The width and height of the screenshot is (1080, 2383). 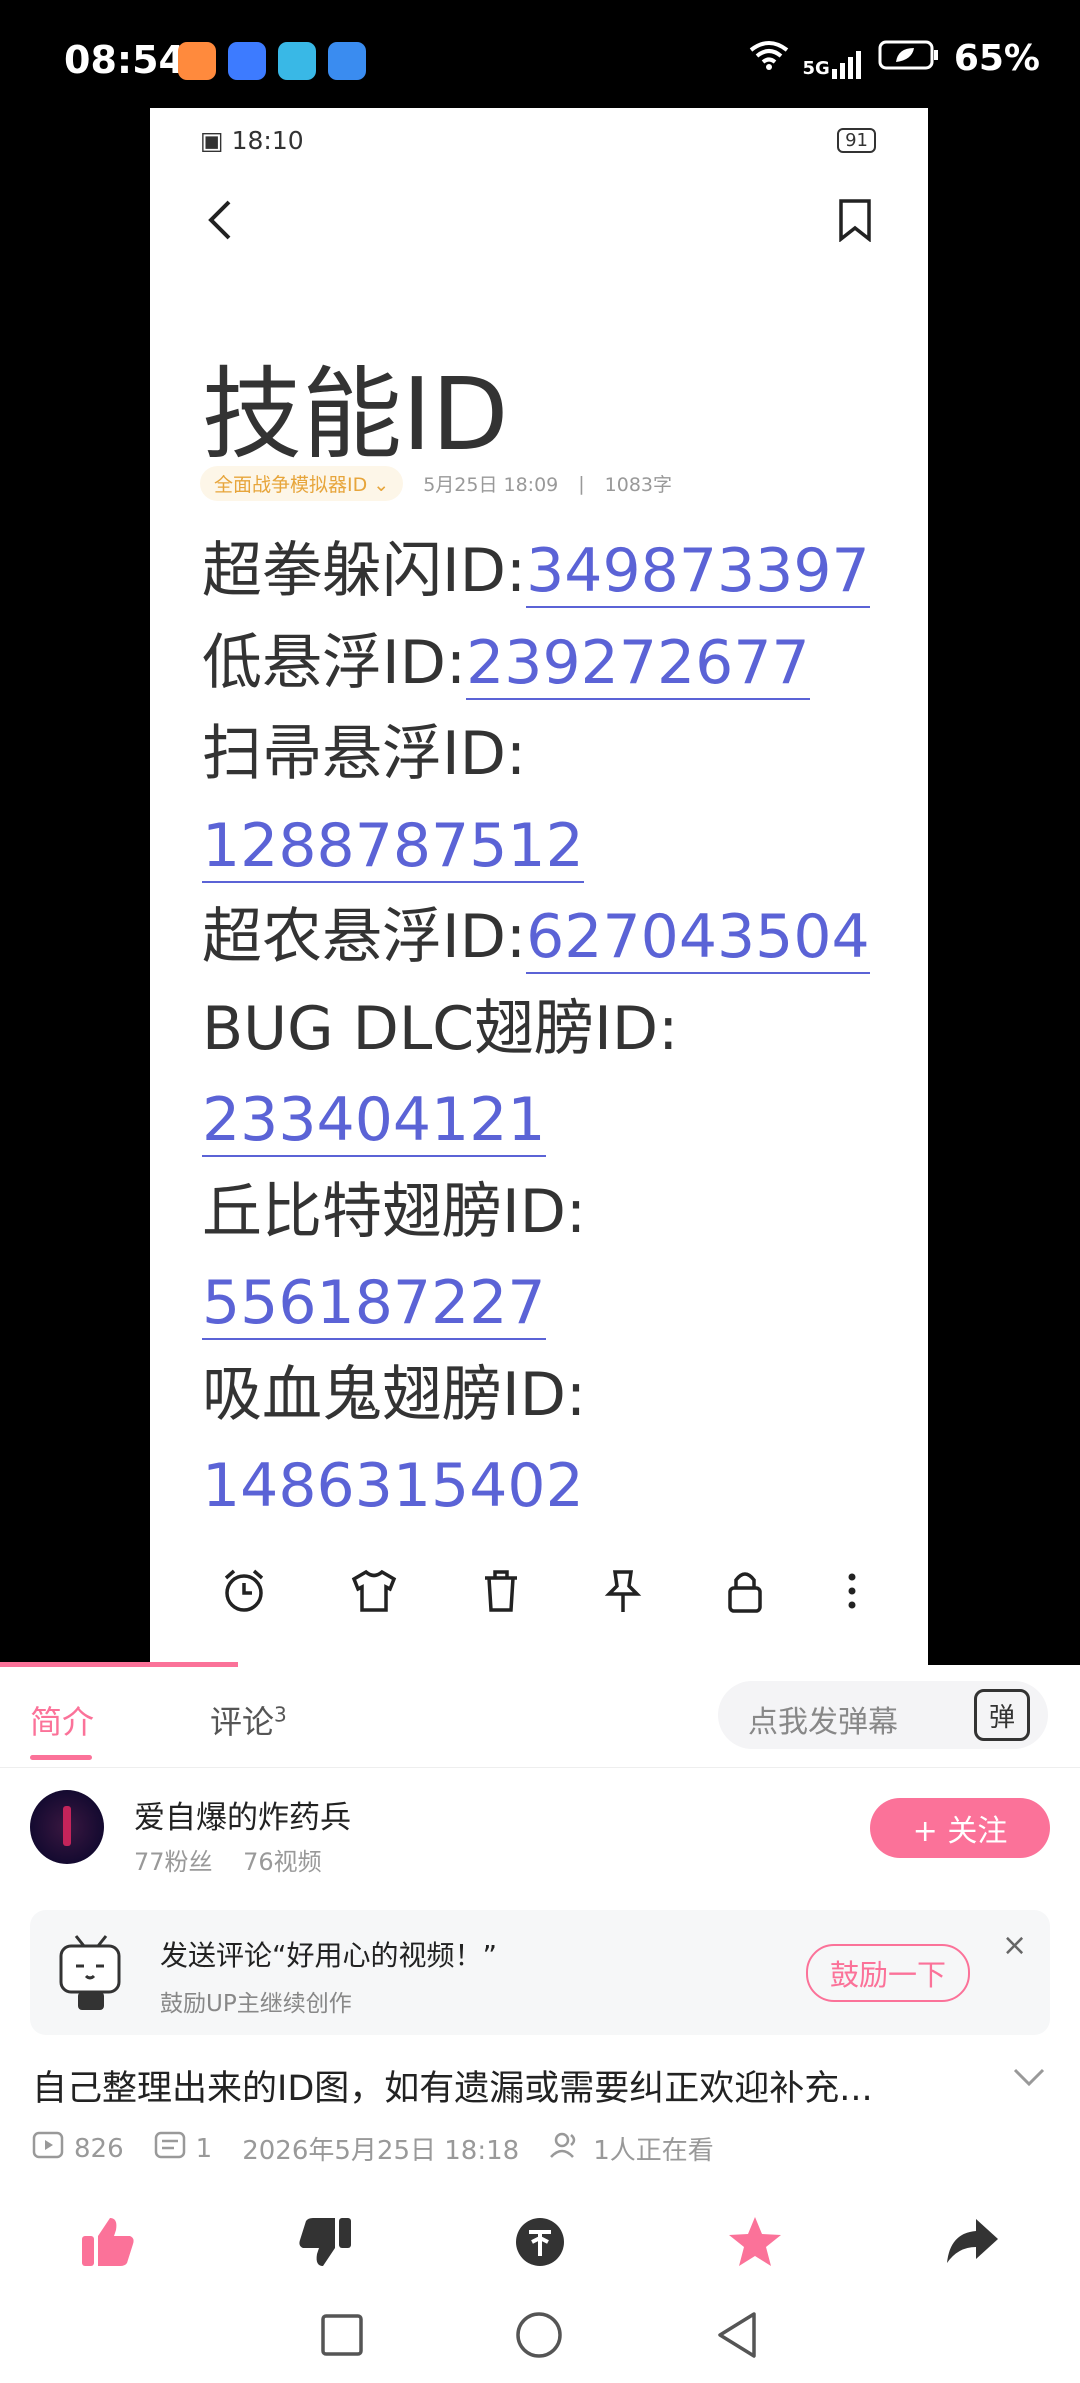 I want to click on publish-date: 2026年5月25日 18:18, so click(x=381, y=2151).